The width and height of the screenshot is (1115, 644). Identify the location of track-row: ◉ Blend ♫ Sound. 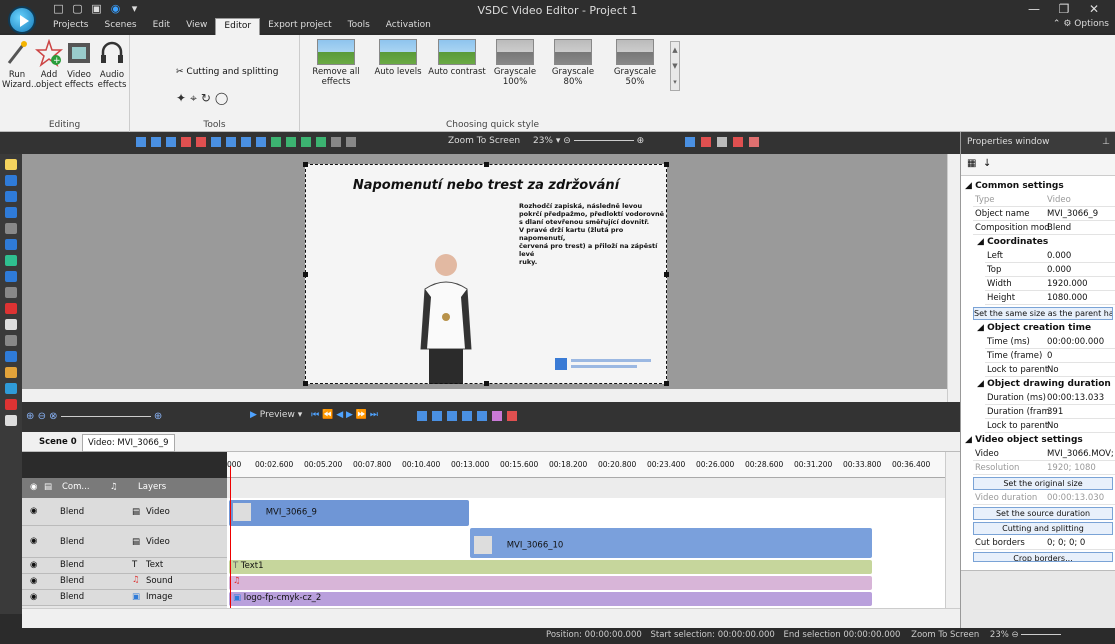
(124, 582).